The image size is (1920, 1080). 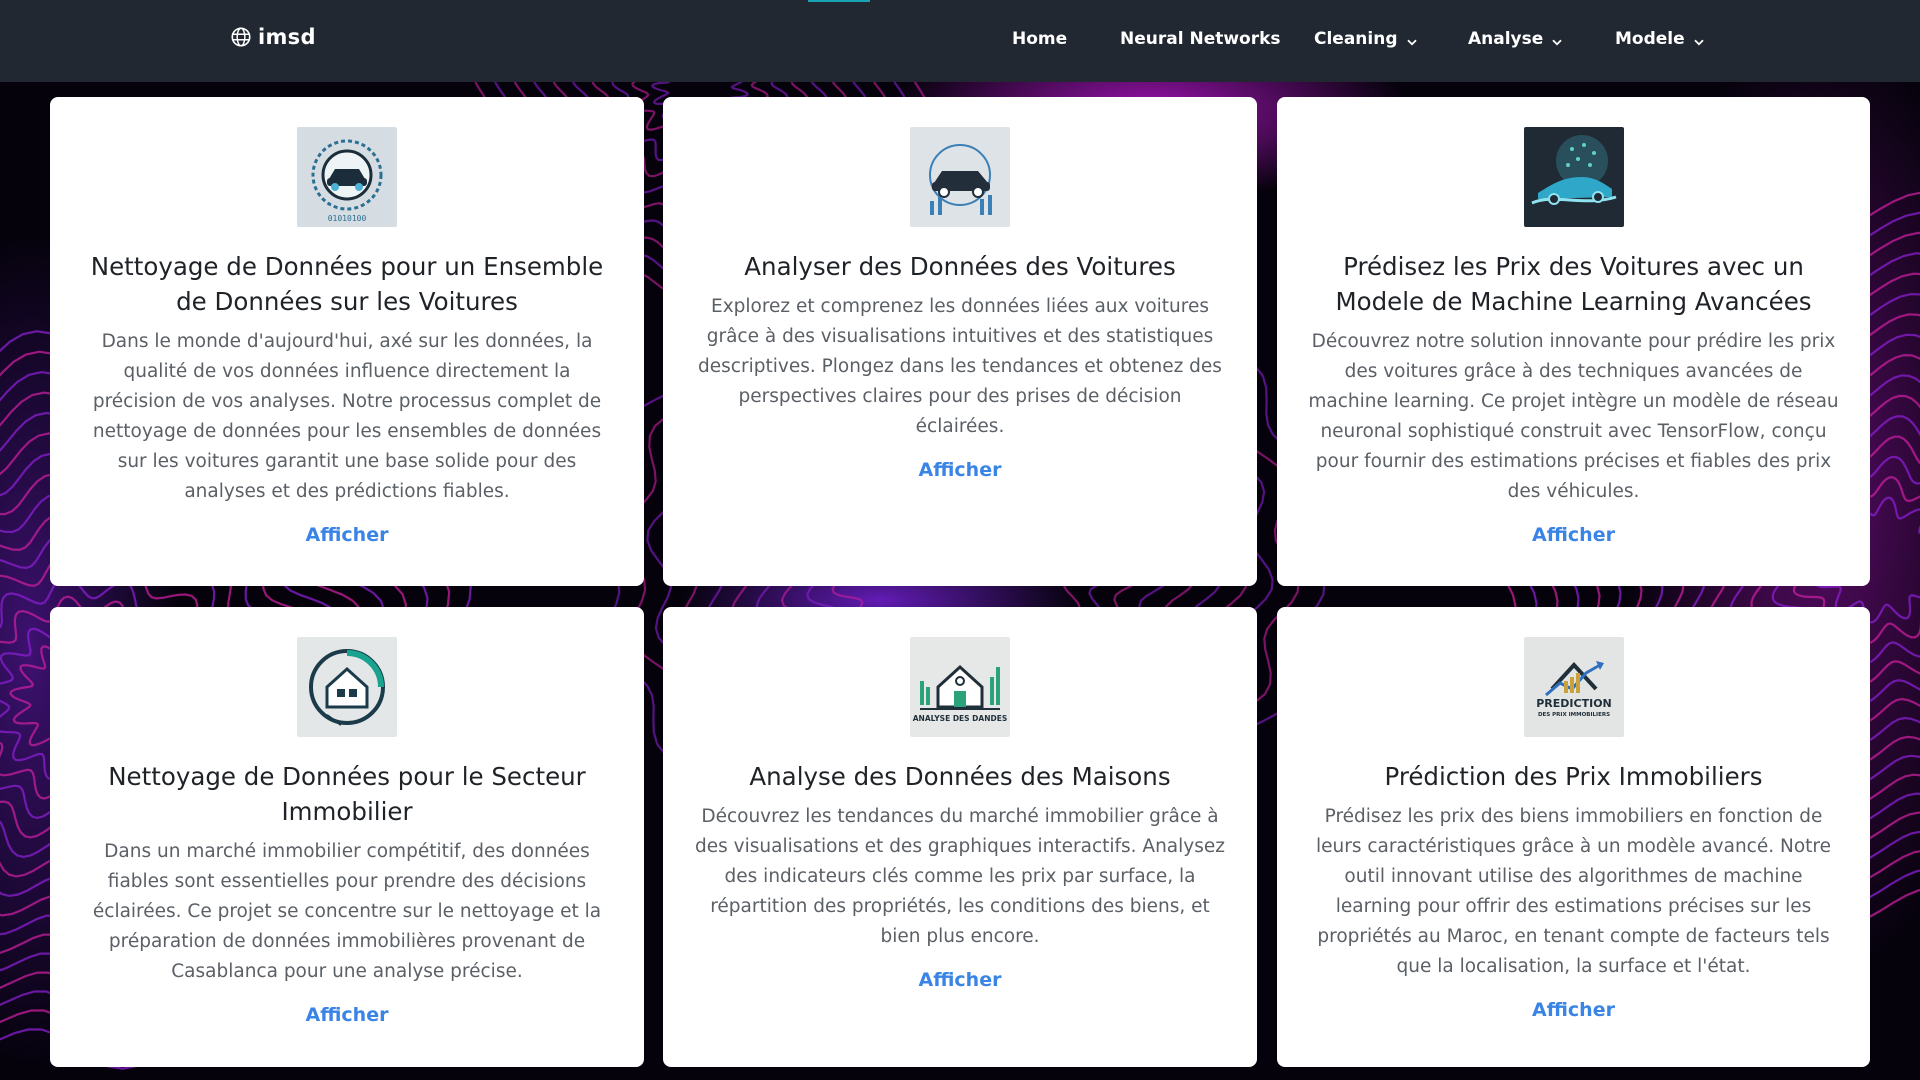 What do you see at coordinates (1573, 687) in the screenshot?
I see `house-prediction-icon: PREDICTION DES PRIX IMMOBILIERS` at bounding box center [1573, 687].